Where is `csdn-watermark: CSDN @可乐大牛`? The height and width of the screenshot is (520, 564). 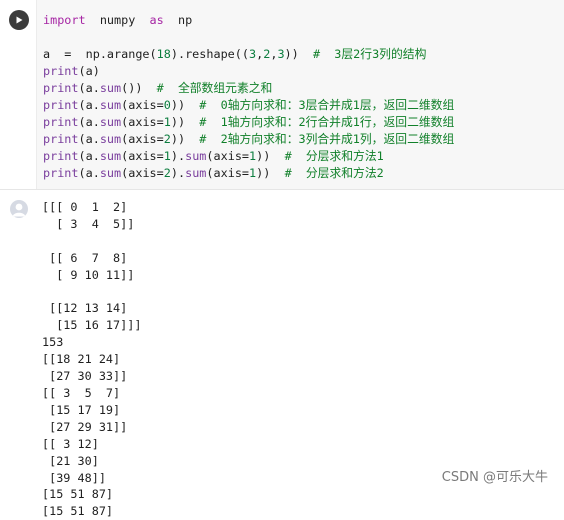 csdn-watermark: CSDN @可乐大牛 is located at coordinates (494, 477).